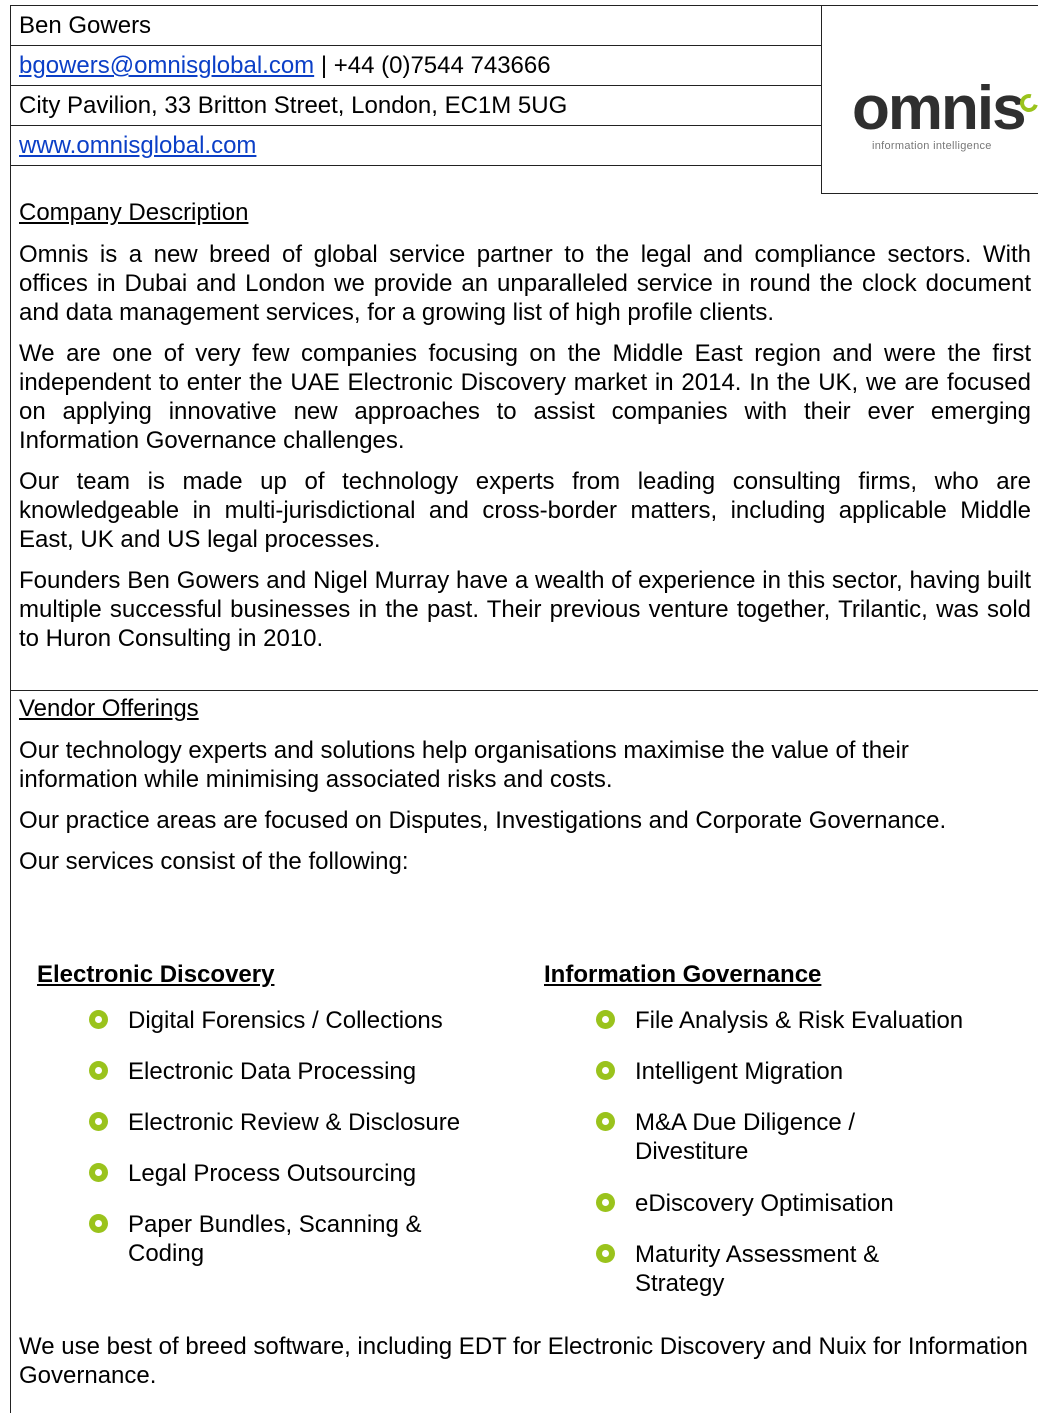 The width and height of the screenshot is (1038, 1418). I want to click on list-item: Legal Process Outsourcing, so click(299, 1173).